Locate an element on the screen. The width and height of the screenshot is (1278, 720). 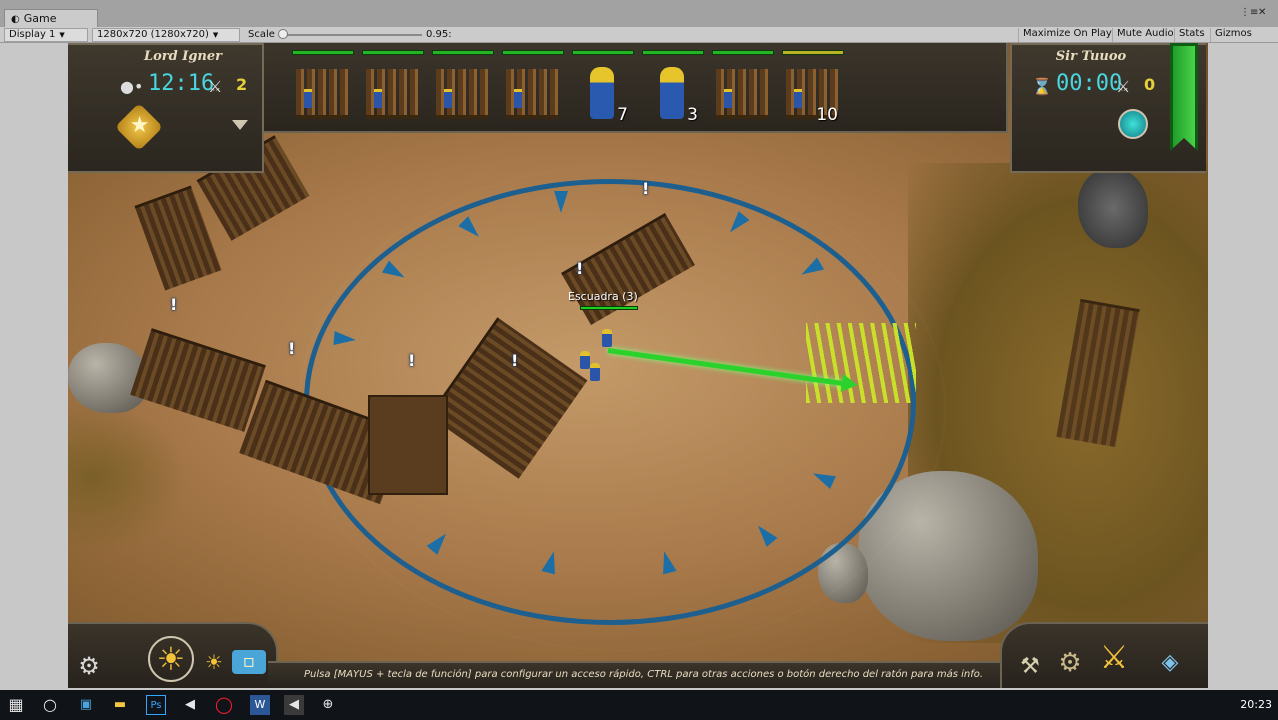
unit-slot-soldier: 3 is located at coordinates (672, 94).